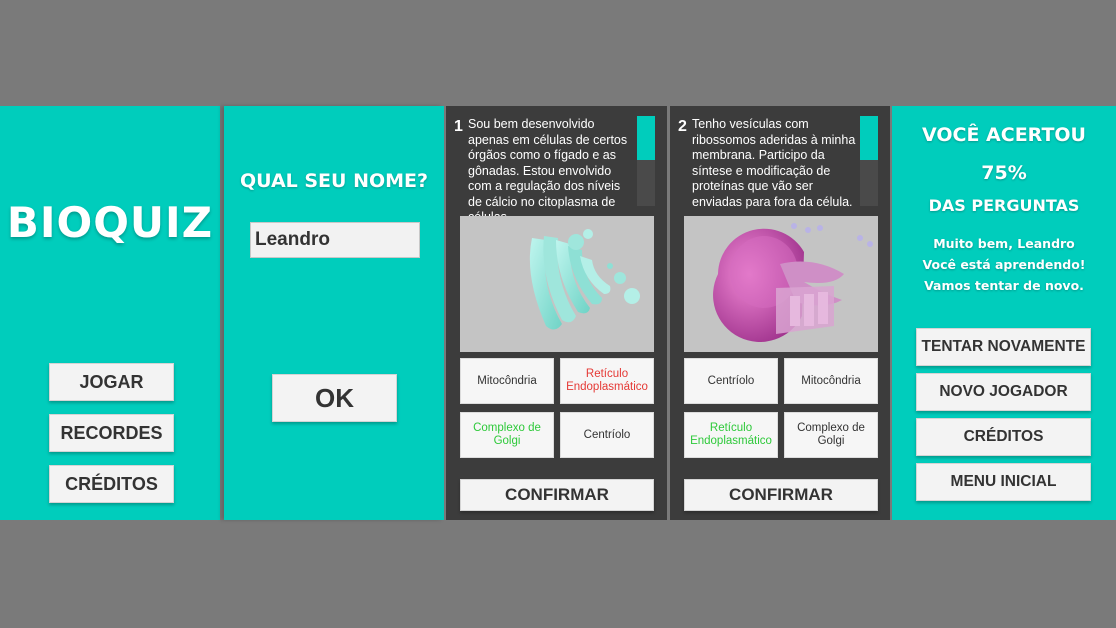 This screenshot has height=628, width=1116. I want to click on golgi-apparatus-illustration, so click(557, 284).